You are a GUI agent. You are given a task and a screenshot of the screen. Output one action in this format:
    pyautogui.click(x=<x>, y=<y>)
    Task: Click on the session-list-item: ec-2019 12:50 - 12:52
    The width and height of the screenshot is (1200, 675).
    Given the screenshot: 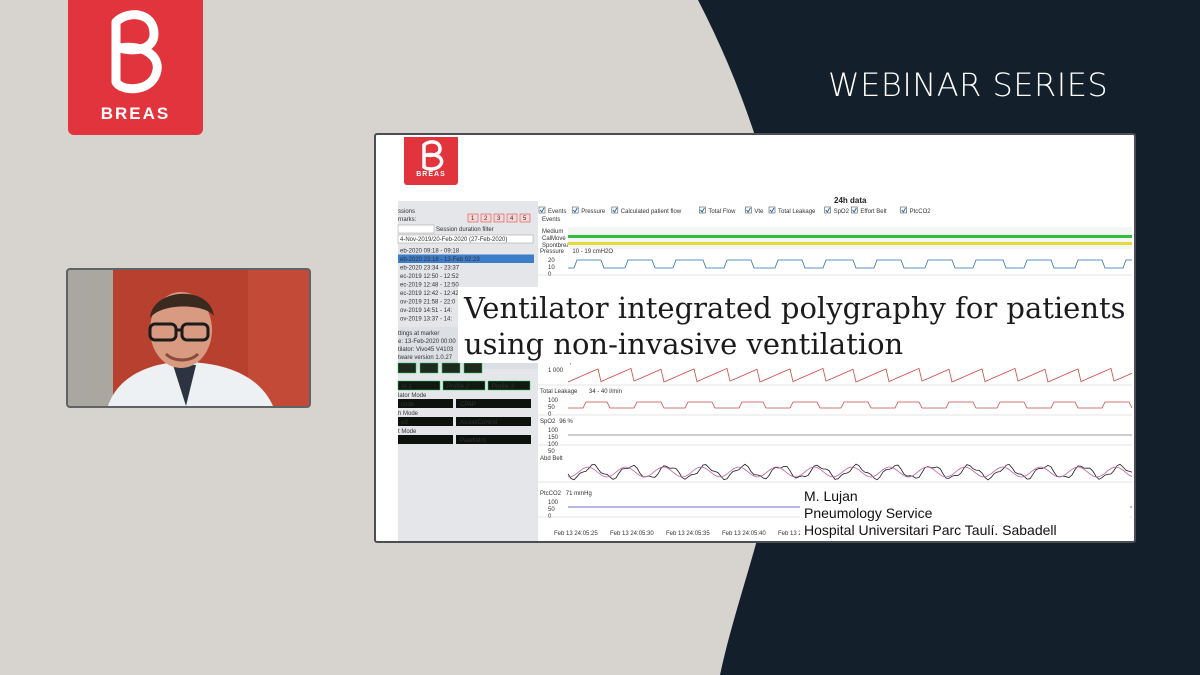 What is the action you would take?
    pyautogui.click(x=429, y=277)
    